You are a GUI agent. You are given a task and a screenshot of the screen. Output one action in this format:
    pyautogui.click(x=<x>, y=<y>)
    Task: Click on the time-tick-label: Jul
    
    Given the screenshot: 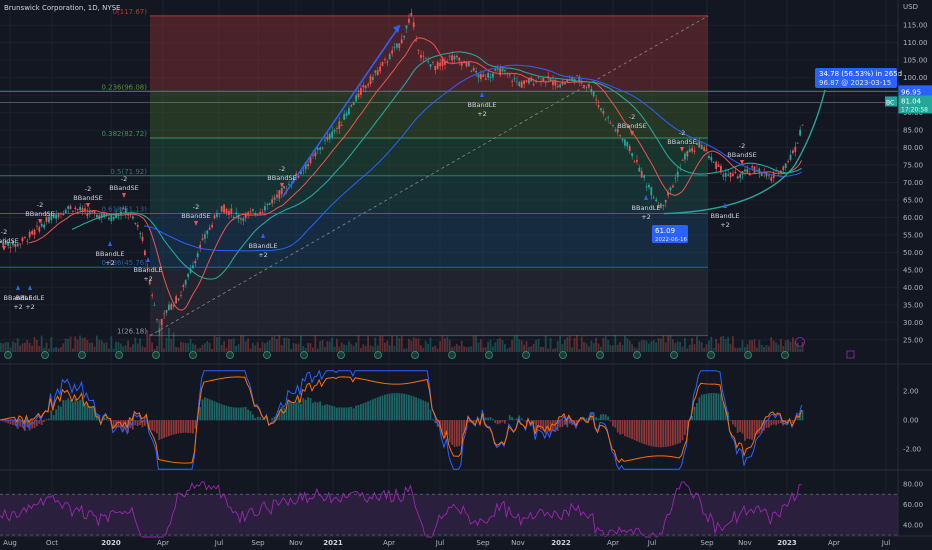 What is the action you would take?
    pyautogui.click(x=219, y=543)
    